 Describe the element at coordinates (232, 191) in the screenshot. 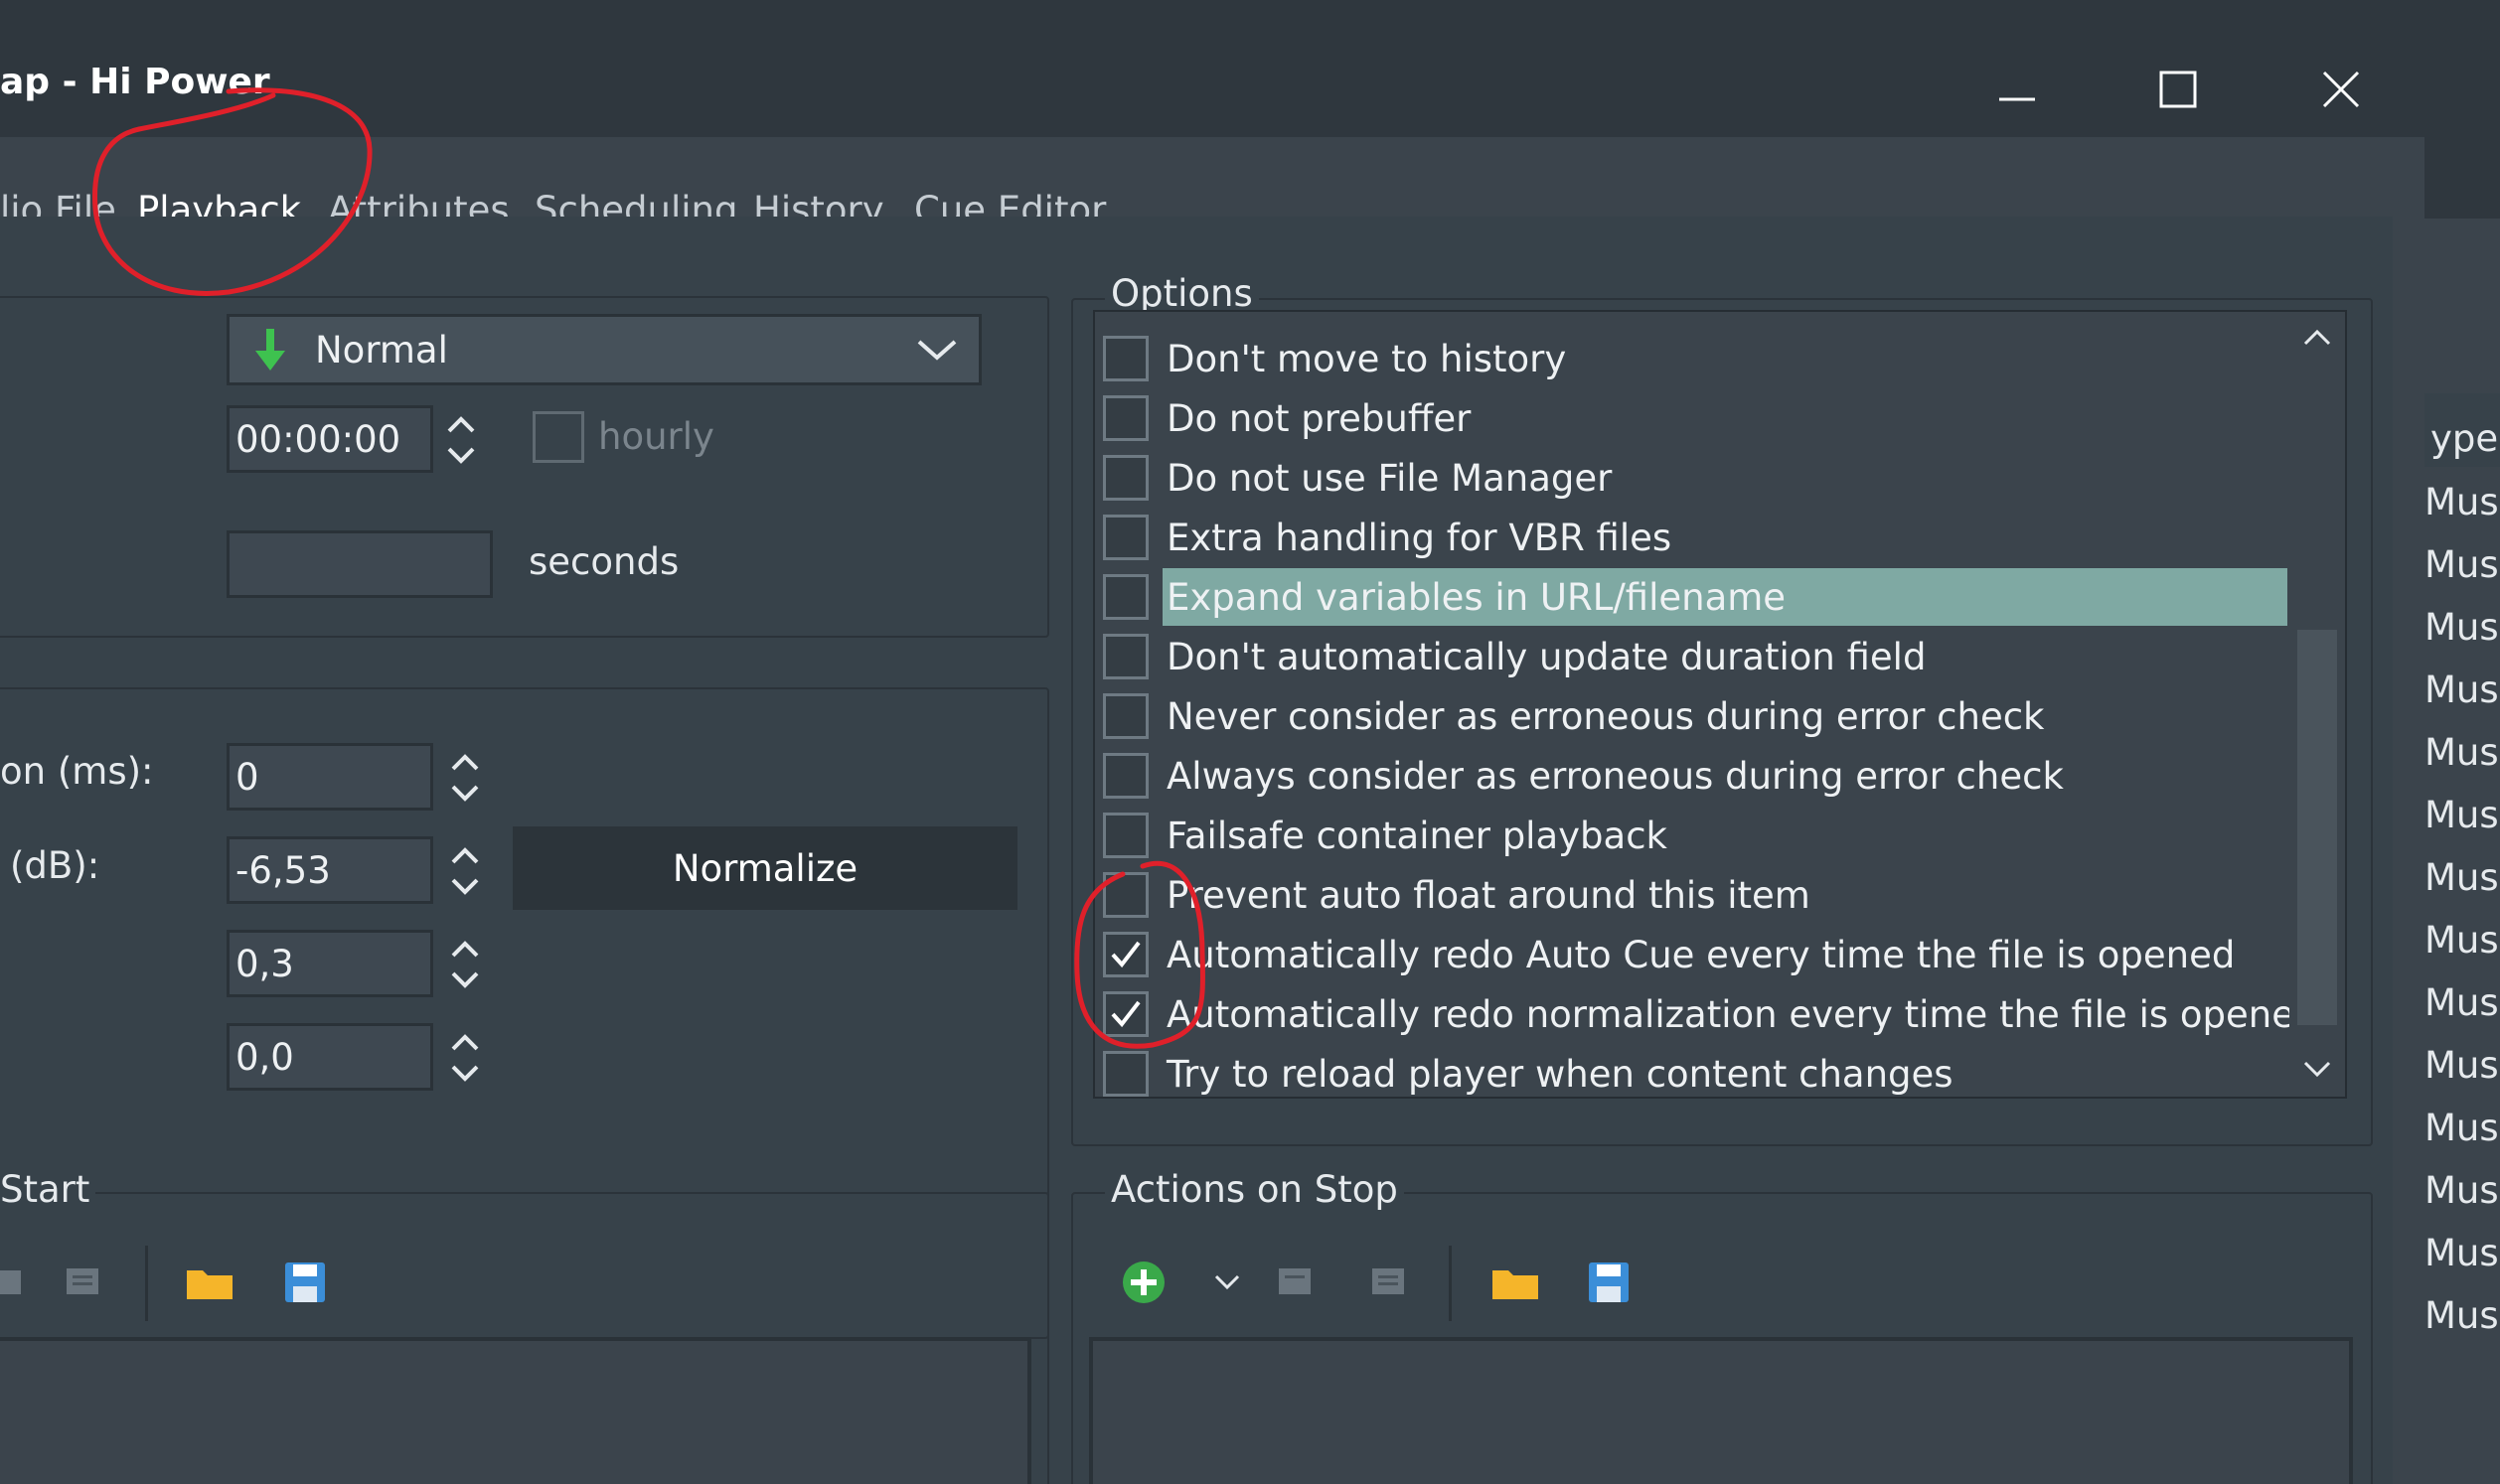

I see `annotation-circle-playback-tab` at that location.